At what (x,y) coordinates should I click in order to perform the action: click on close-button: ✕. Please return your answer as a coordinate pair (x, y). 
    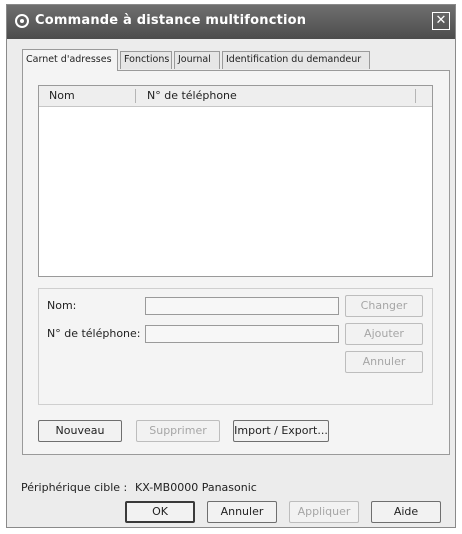
    Looking at the image, I should click on (441, 21).